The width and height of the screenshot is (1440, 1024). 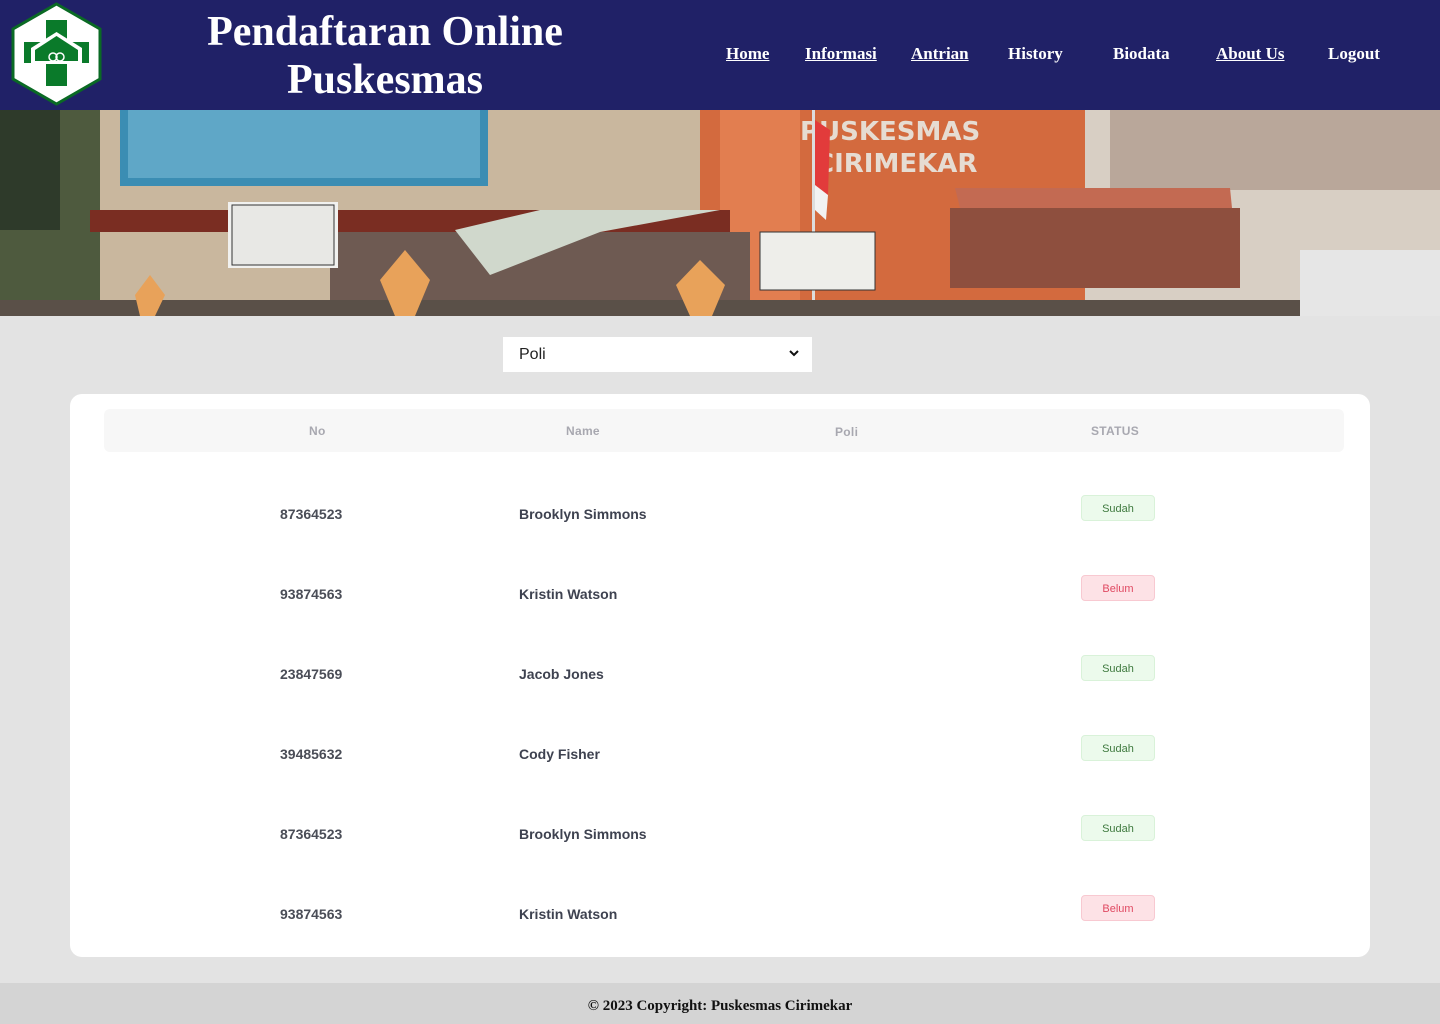 What do you see at coordinates (311, 754) in the screenshot?
I see `cell-no: 39485632` at bounding box center [311, 754].